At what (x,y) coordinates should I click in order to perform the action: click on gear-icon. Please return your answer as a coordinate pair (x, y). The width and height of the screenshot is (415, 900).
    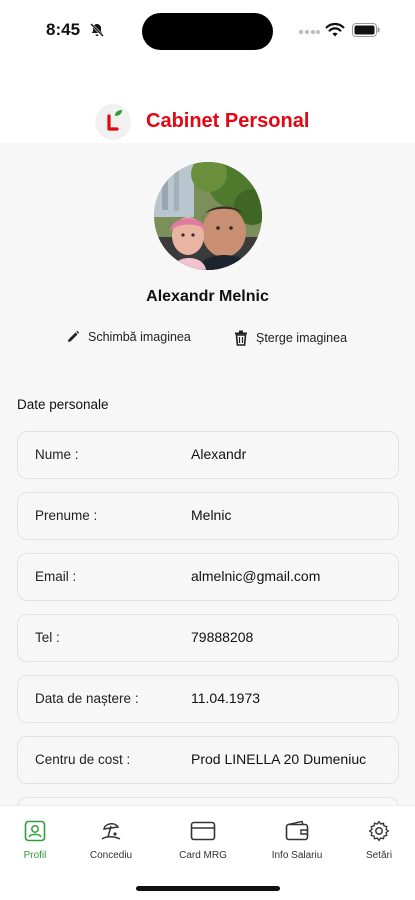
    Looking at the image, I should click on (379, 831).